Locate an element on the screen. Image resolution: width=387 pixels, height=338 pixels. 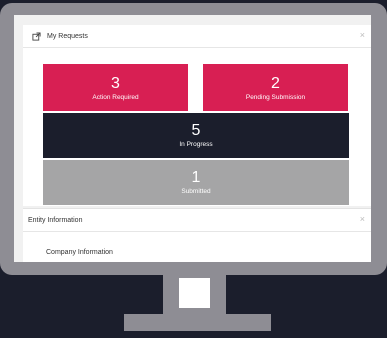
monitor-stand-cutout is located at coordinates (194, 293).